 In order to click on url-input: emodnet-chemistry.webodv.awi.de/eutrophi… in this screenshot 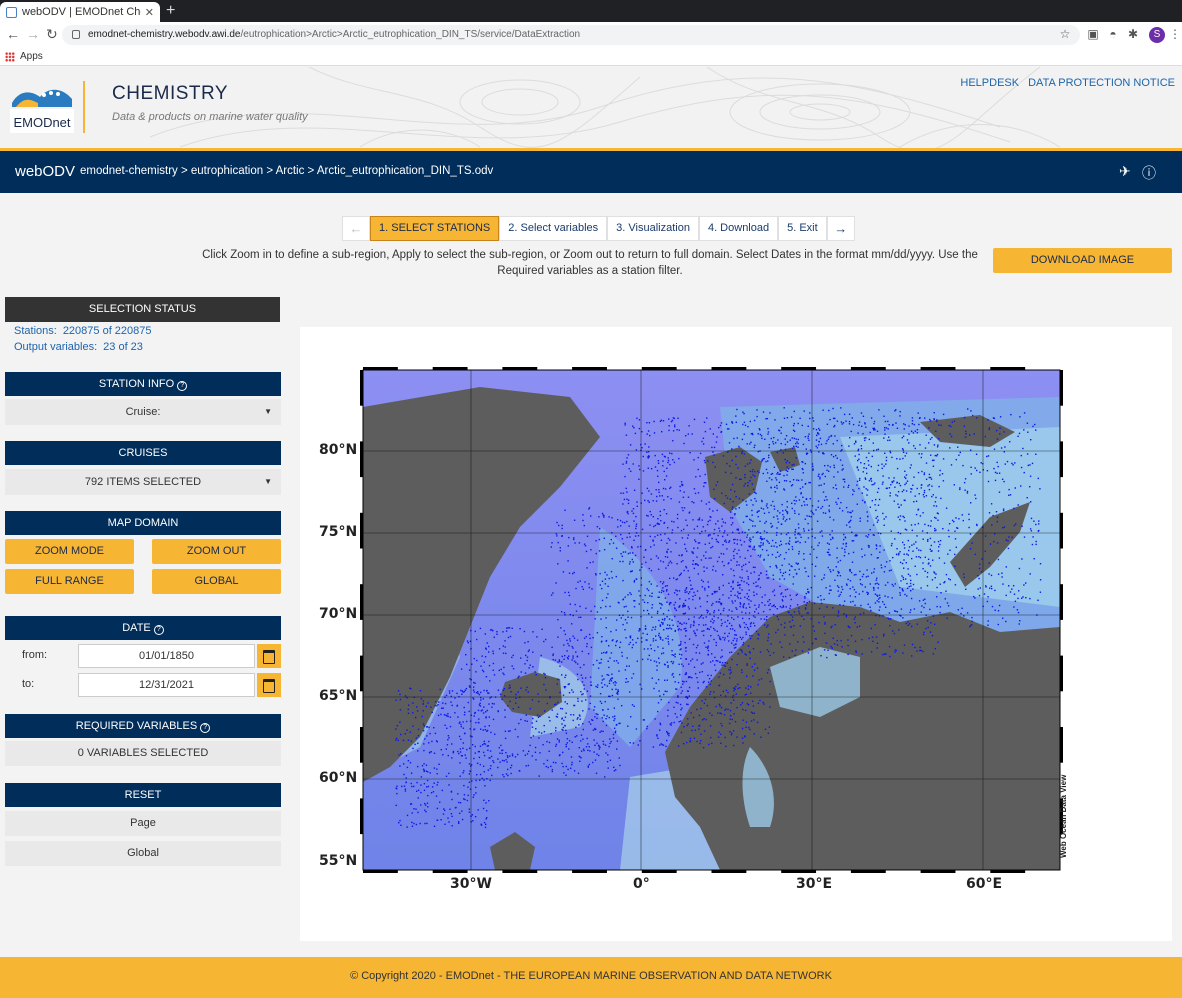, I will do `click(571, 35)`.